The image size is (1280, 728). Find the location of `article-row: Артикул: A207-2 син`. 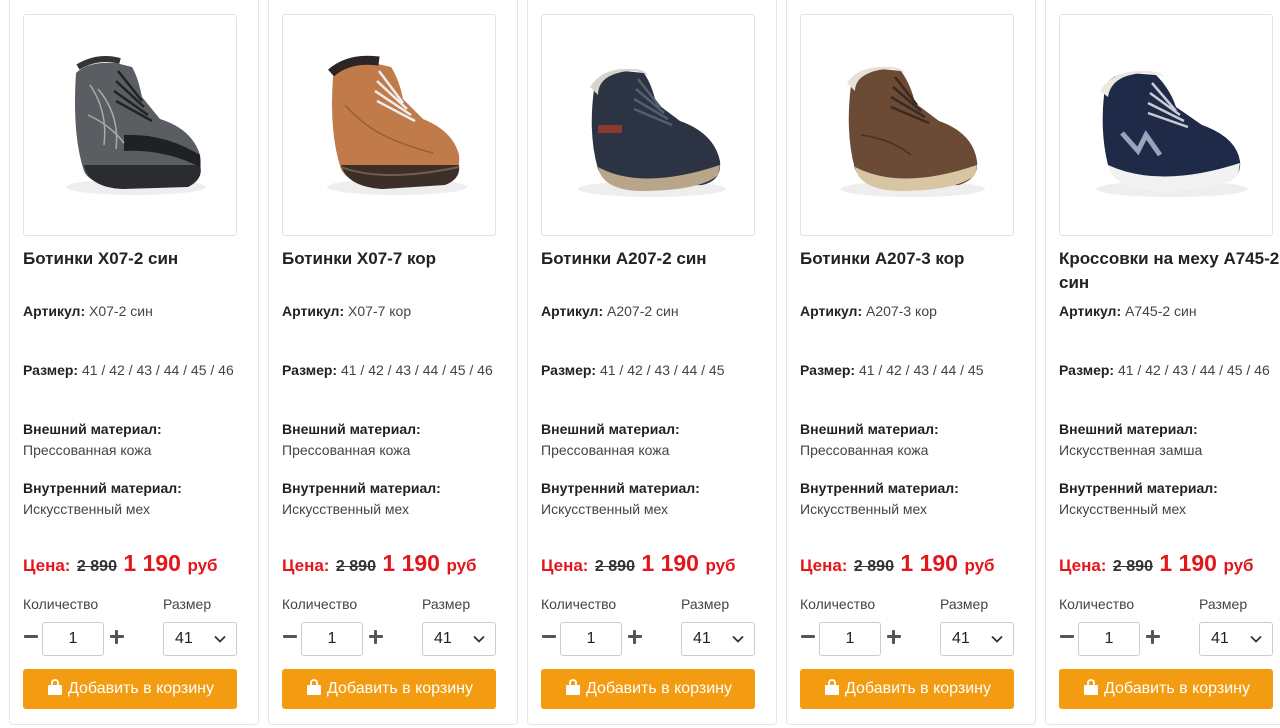

article-row: Артикул: A207-2 син is located at coordinates (652, 311).